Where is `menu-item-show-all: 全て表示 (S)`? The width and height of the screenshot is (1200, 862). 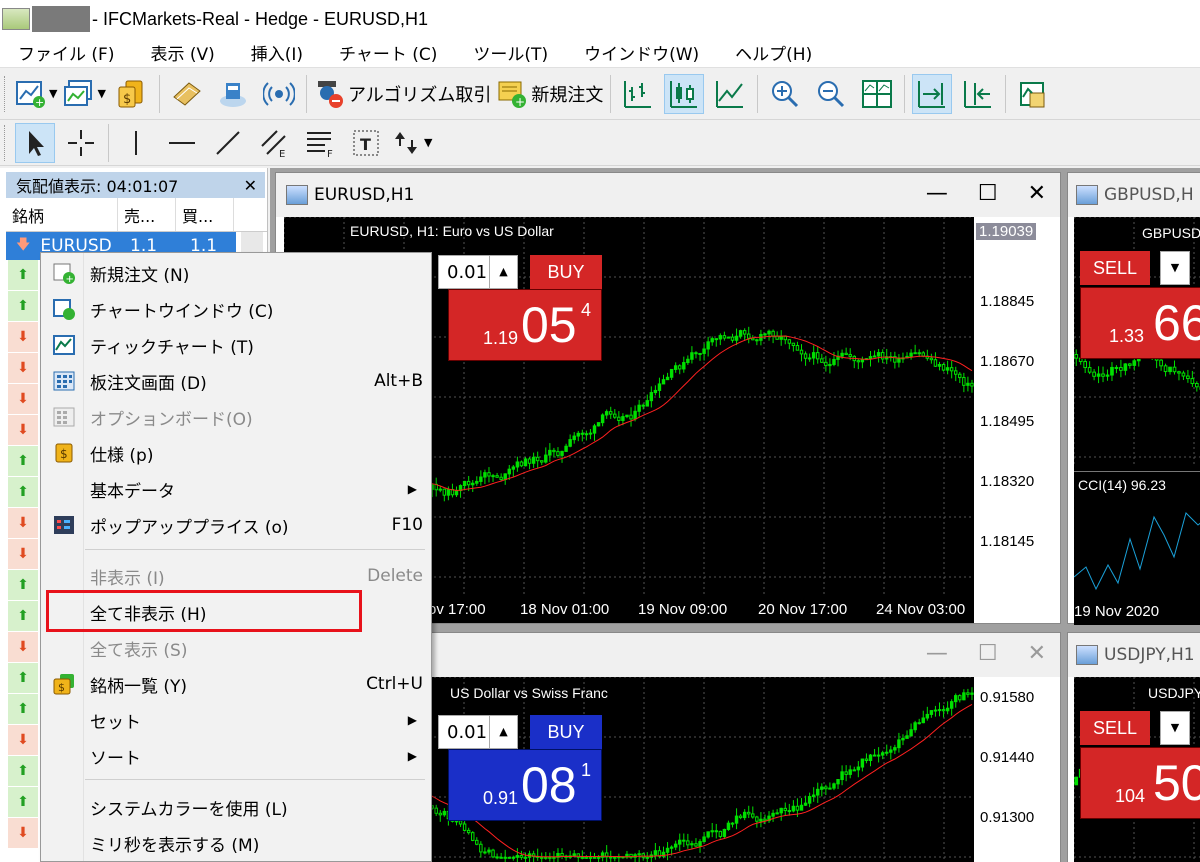 menu-item-show-all: 全て表示 (S) is located at coordinates (237, 648).